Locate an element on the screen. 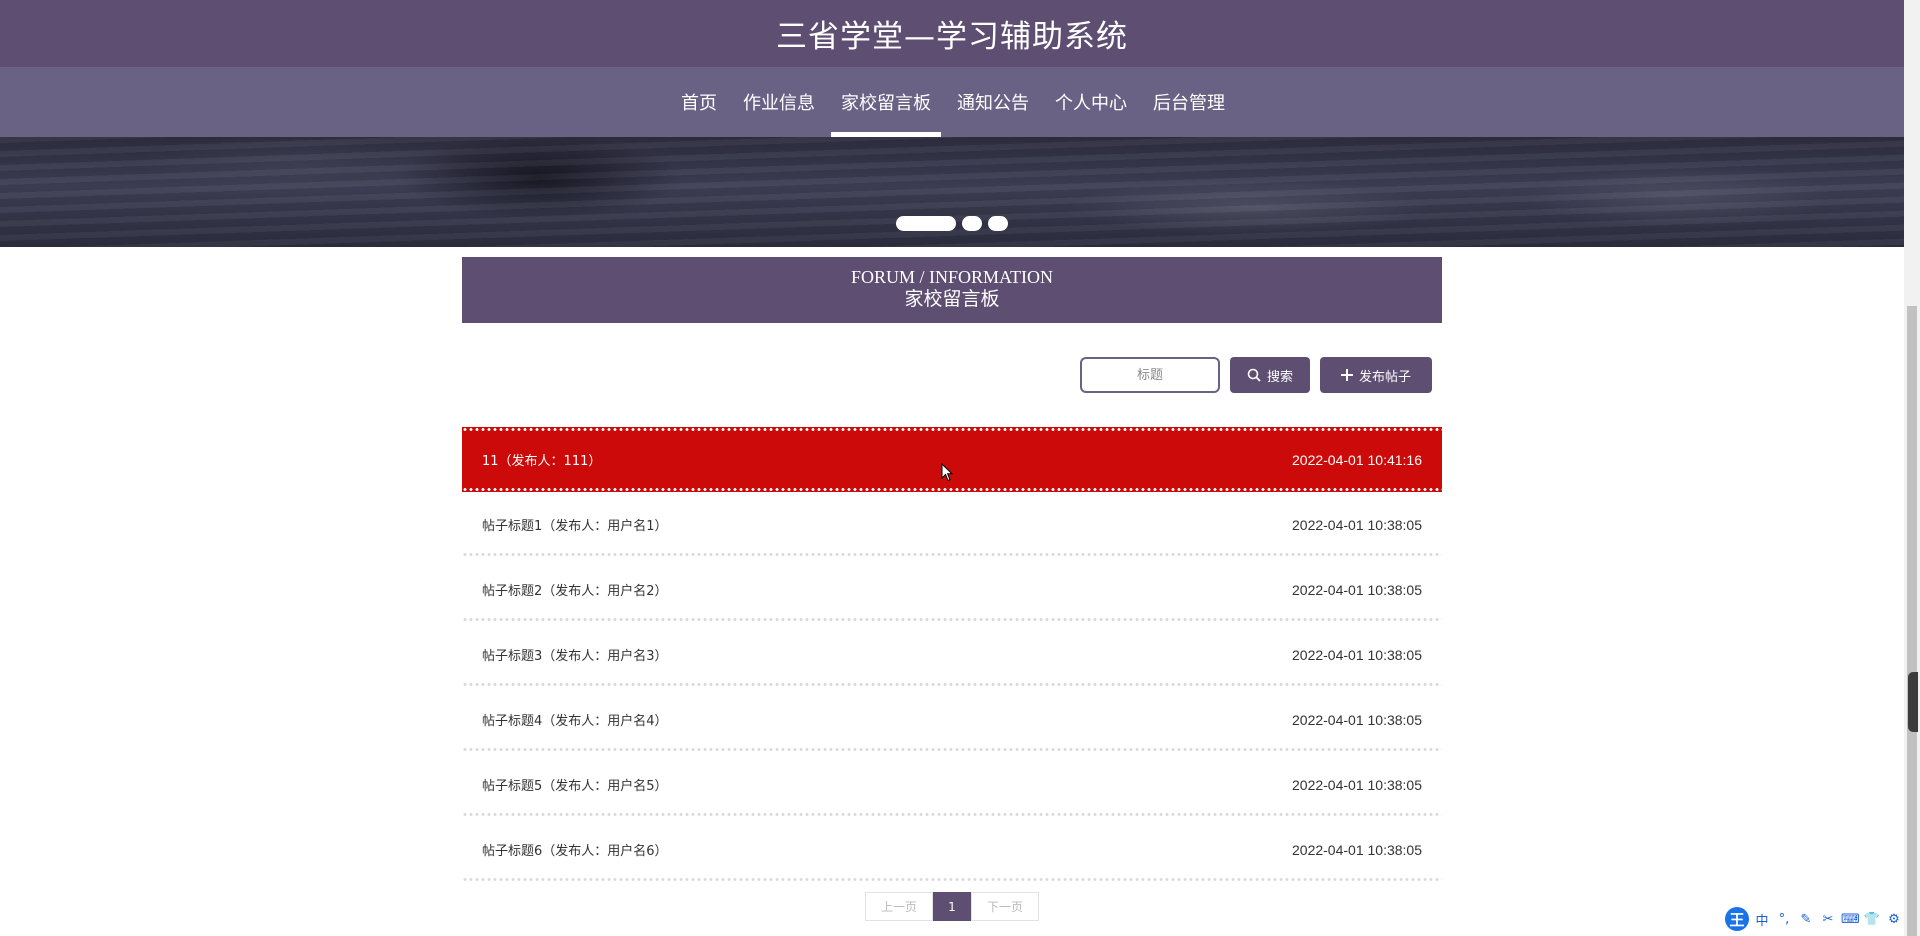  title-bar: 三省学堂—学习辅助系统 is located at coordinates (952, 33).